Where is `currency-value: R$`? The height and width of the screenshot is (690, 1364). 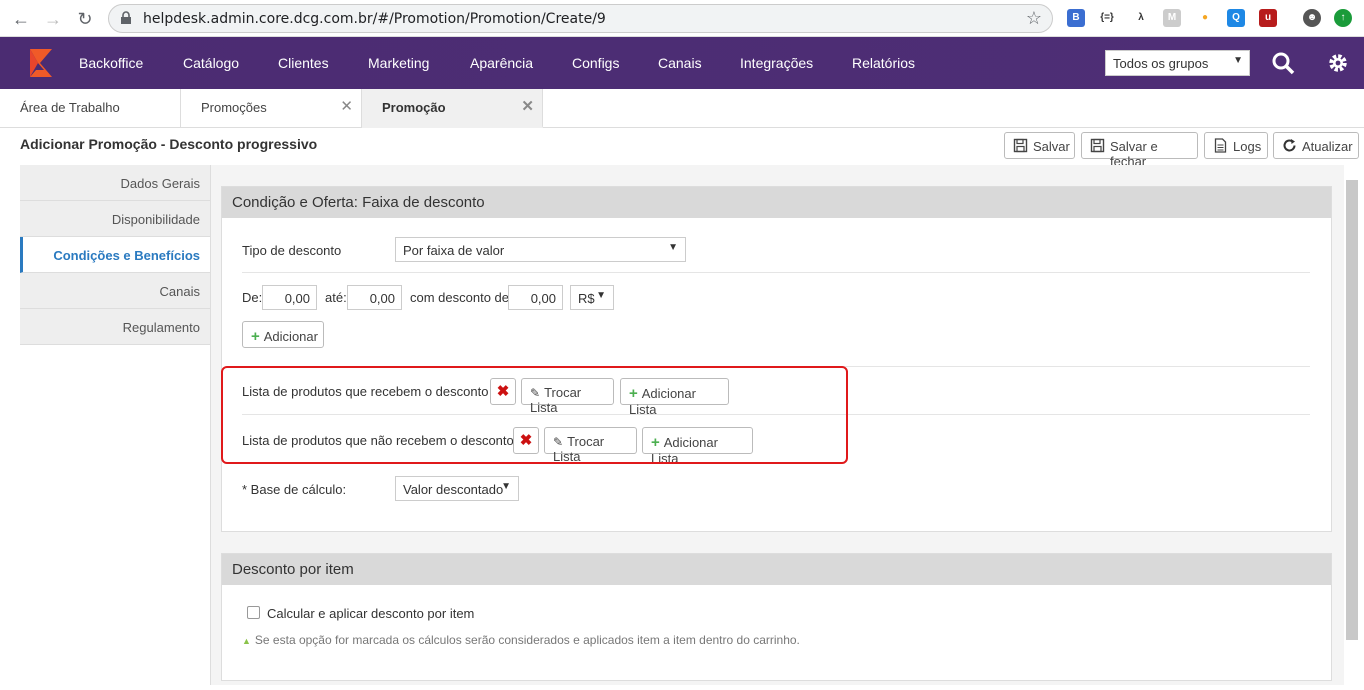 currency-value: R$ is located at coordinates (586, 298).